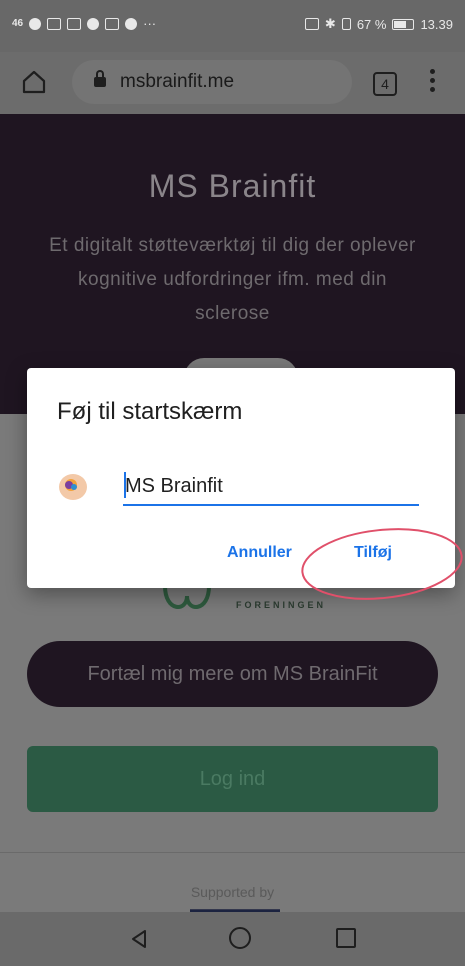  Describe the element at coordinates (436, 24) in the screenshot. I see `clock: 13.39` at that location.